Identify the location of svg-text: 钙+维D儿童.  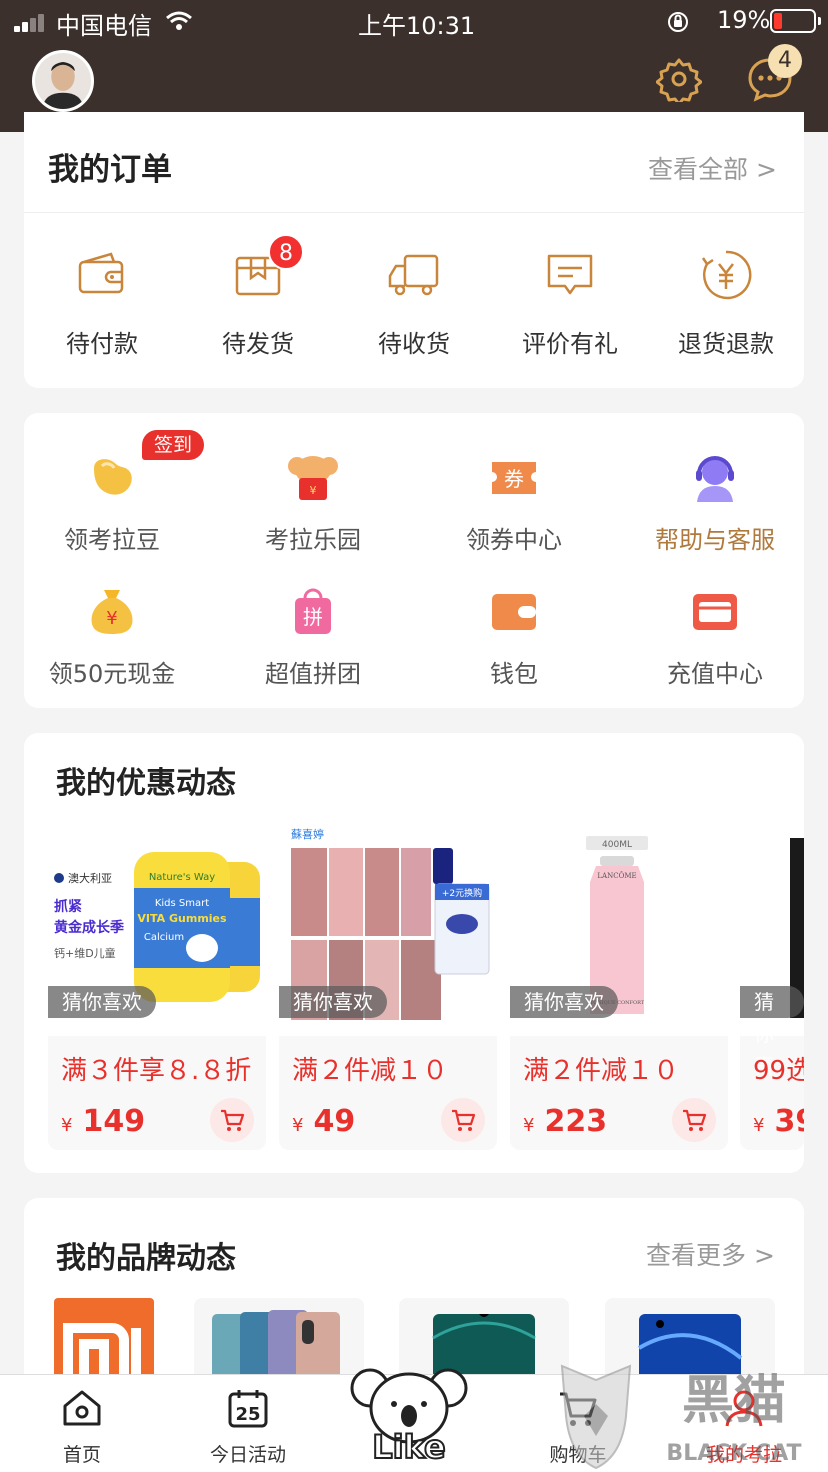
(85, 953).